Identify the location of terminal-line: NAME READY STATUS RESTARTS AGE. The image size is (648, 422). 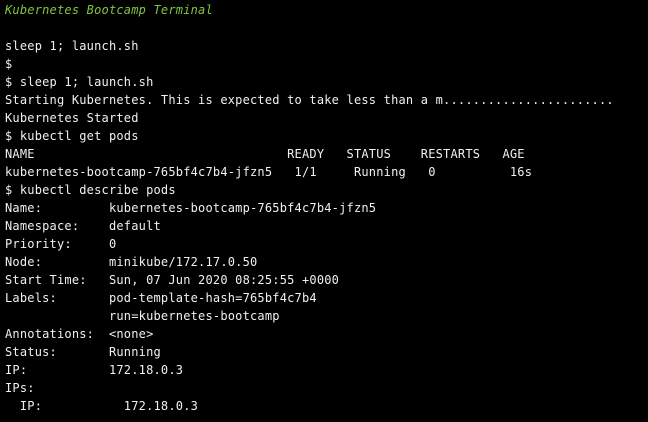
(265, 154).